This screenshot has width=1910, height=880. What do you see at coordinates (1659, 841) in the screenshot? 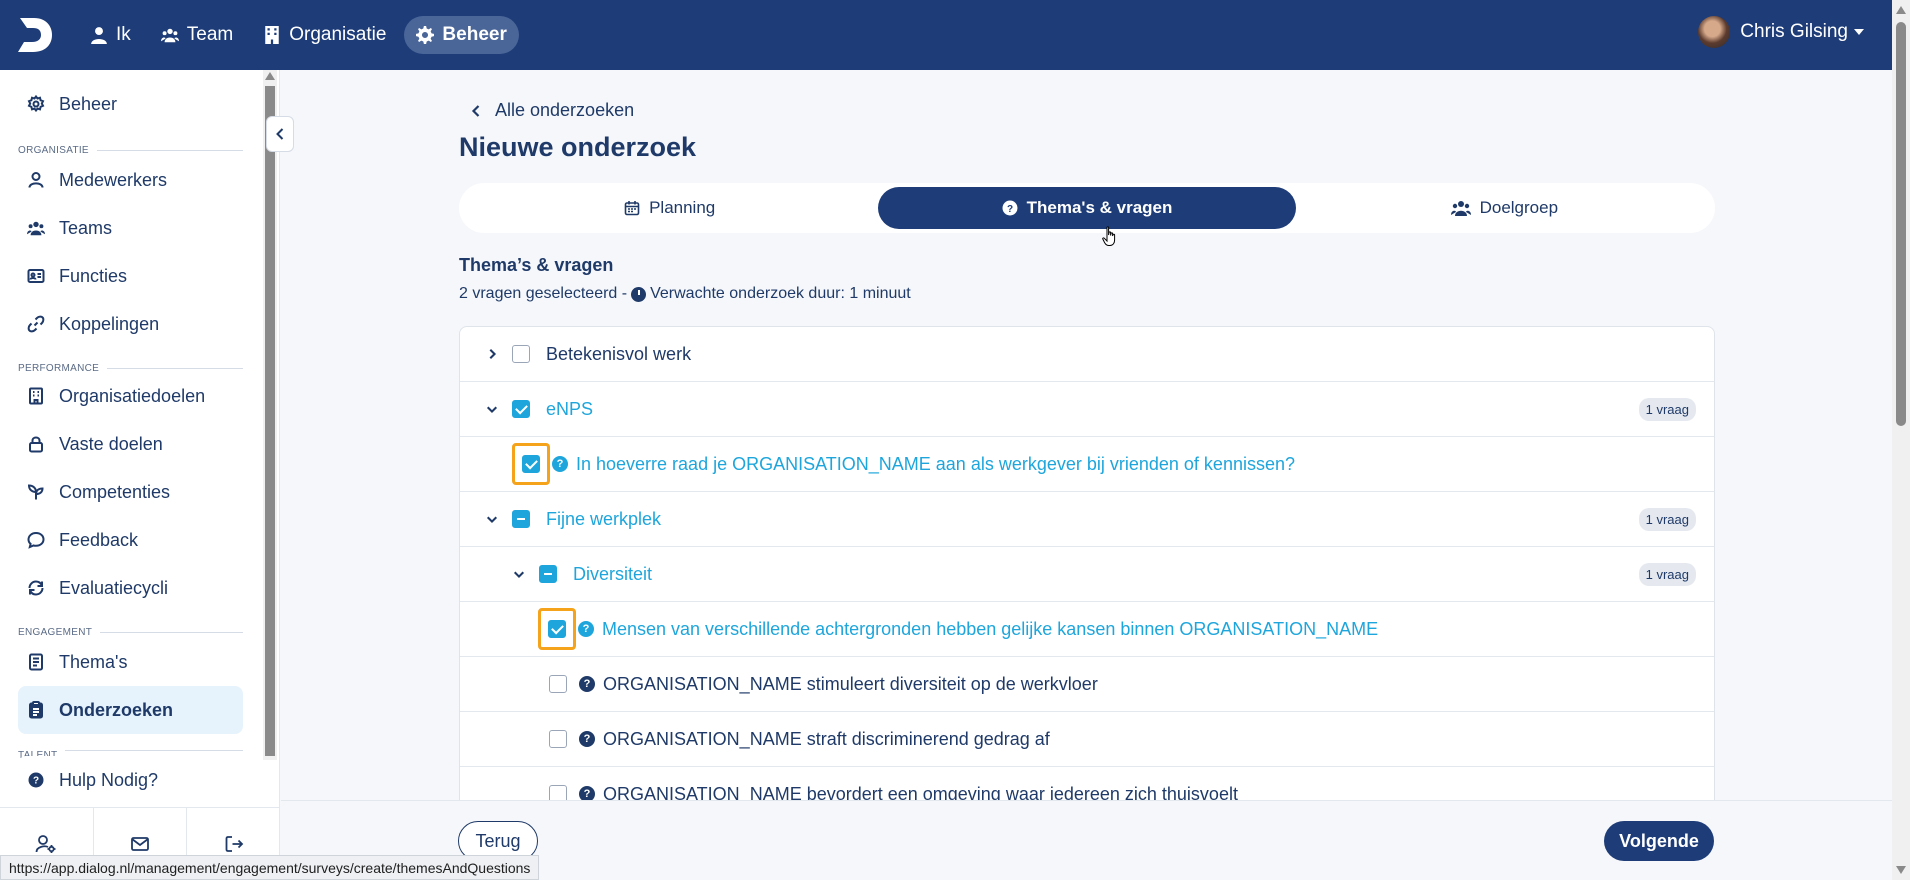
I see `next-button: Volgende` at bounding box center [1659, 841].